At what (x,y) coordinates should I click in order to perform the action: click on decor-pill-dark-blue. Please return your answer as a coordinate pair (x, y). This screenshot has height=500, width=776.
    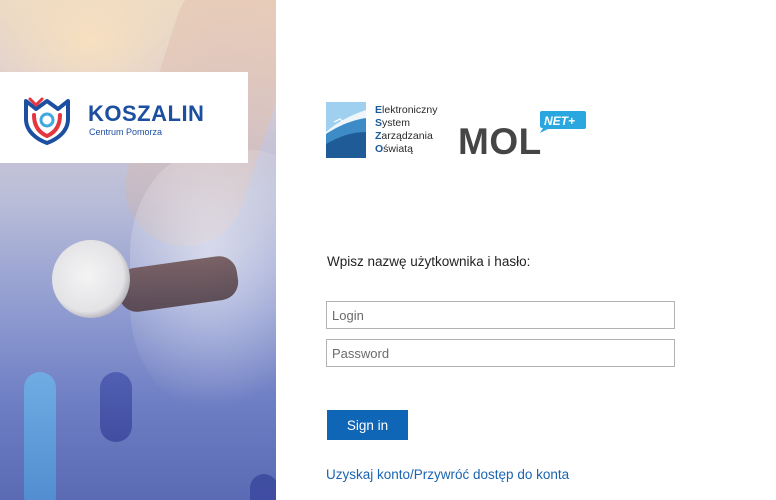
    Looking at the image, I should click on (116, 407).